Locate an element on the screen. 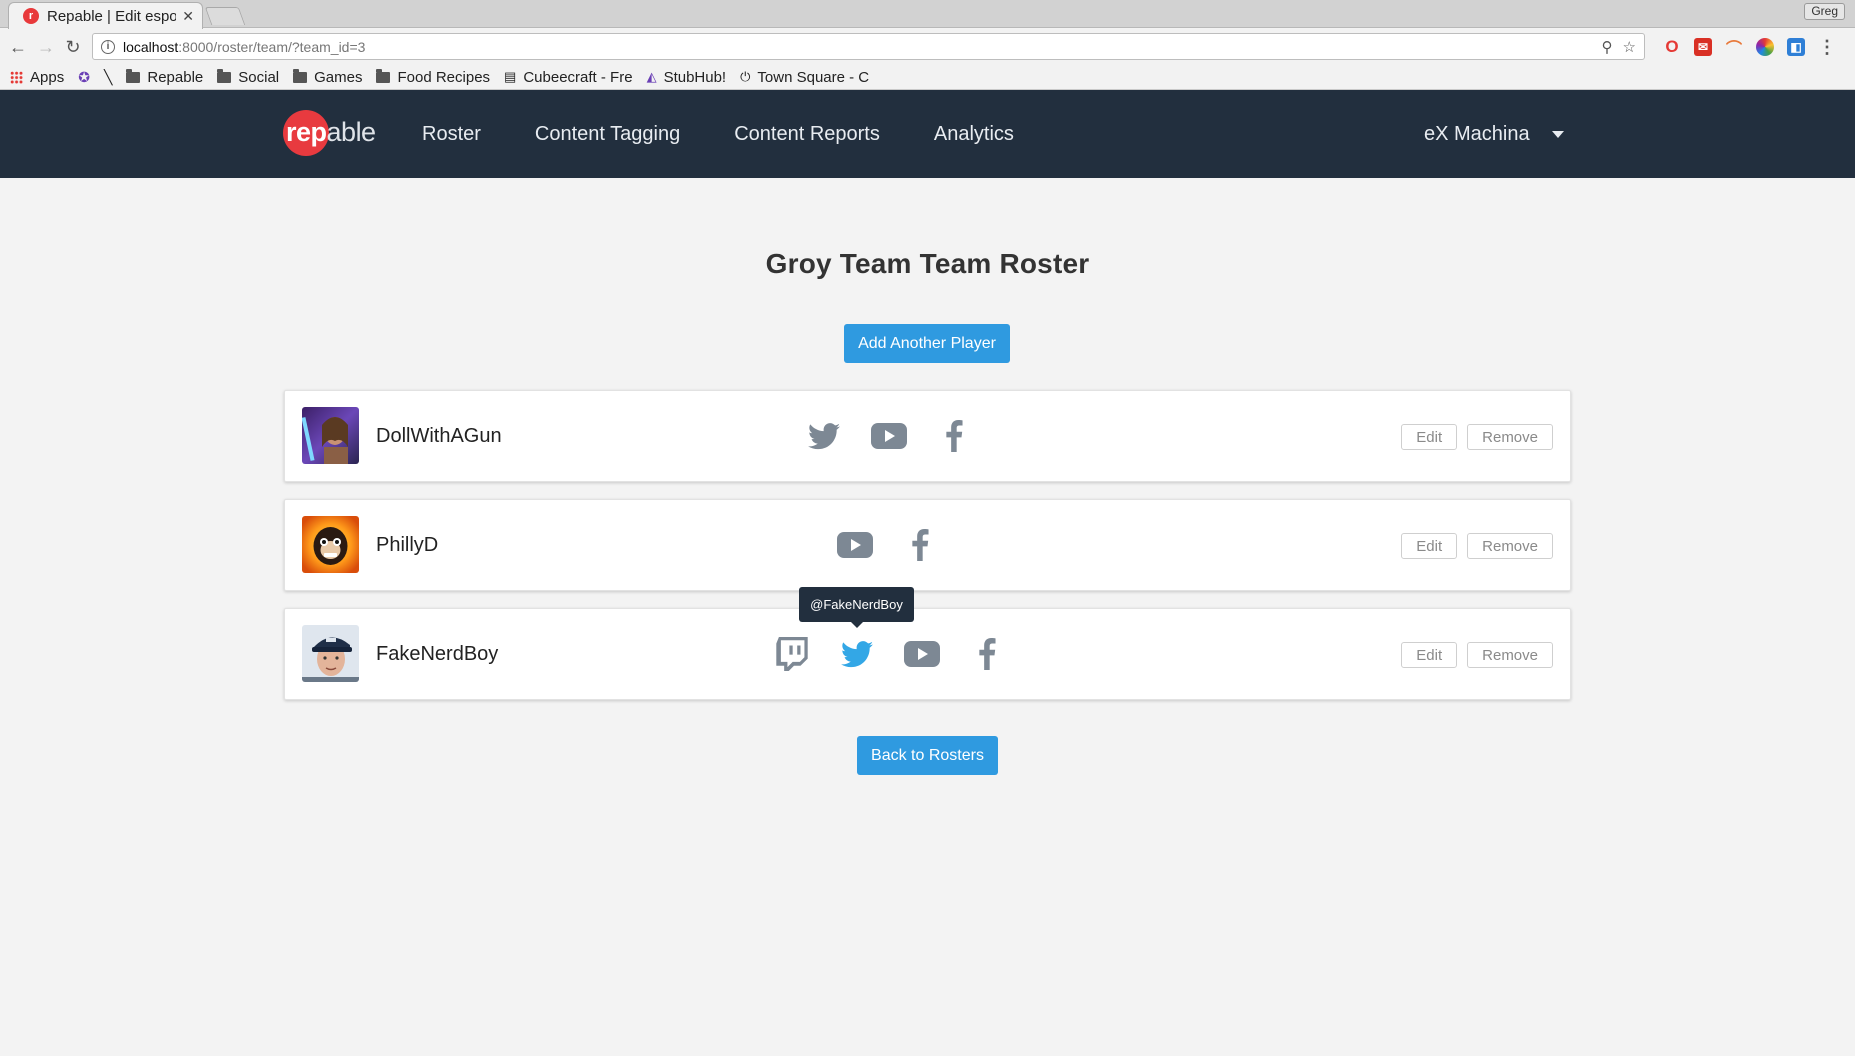 This screenshot has height=1056, width=1855. player-name: DollWithAGun is located at coordinates (439, 435).